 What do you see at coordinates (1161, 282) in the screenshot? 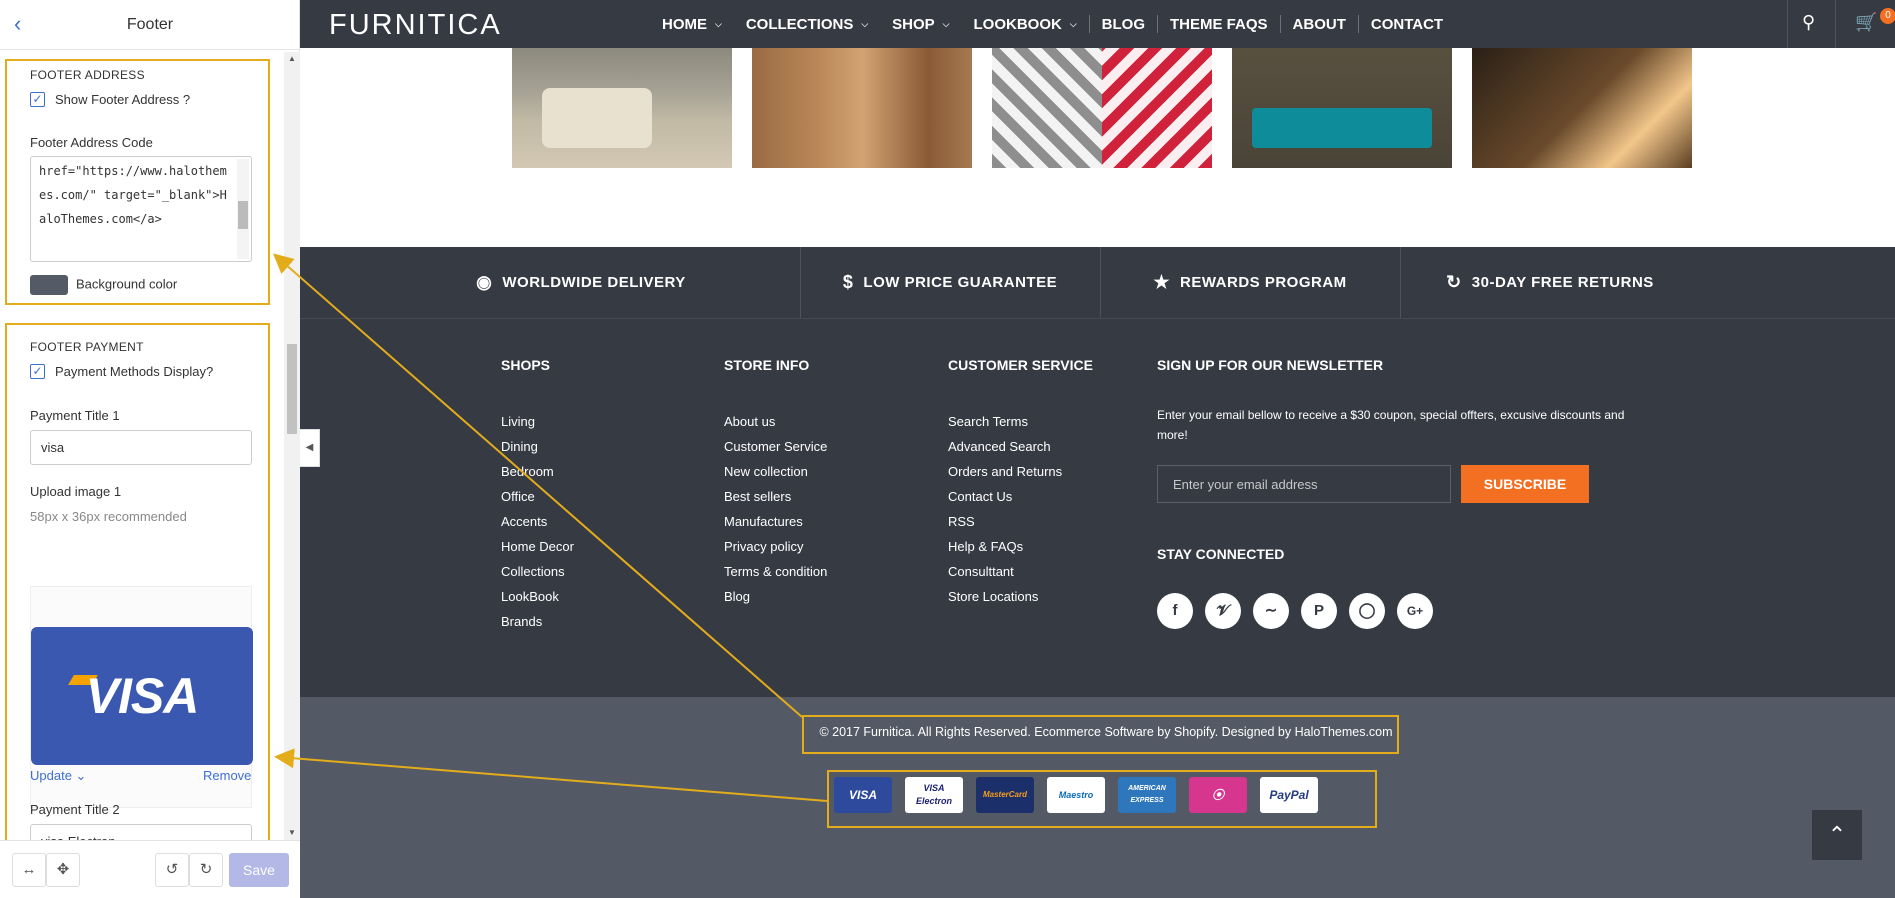
I see `star-icon: ★` at bounding box center [1161, 282].